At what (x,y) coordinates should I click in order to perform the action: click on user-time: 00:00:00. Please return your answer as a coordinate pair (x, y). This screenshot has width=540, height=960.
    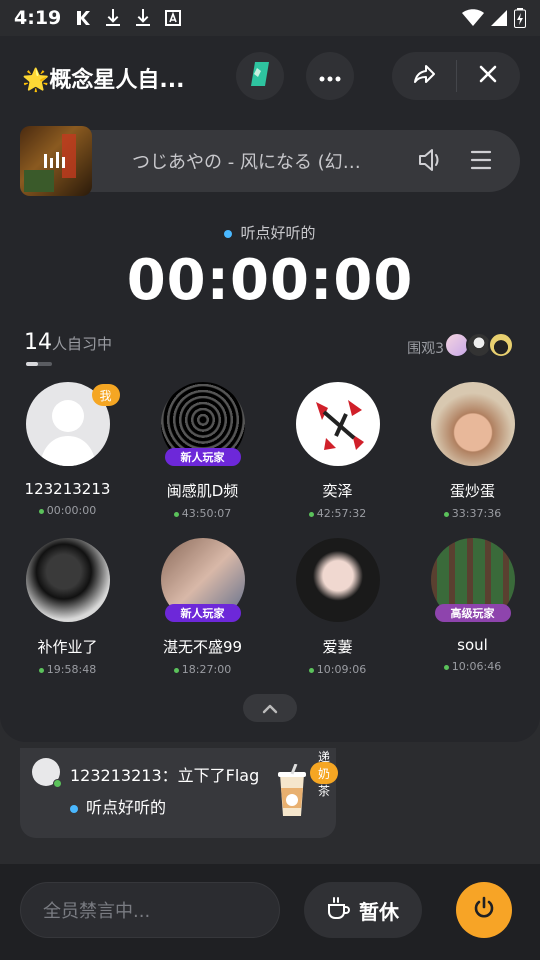
    Looking at the image, I should click on (71, 510).